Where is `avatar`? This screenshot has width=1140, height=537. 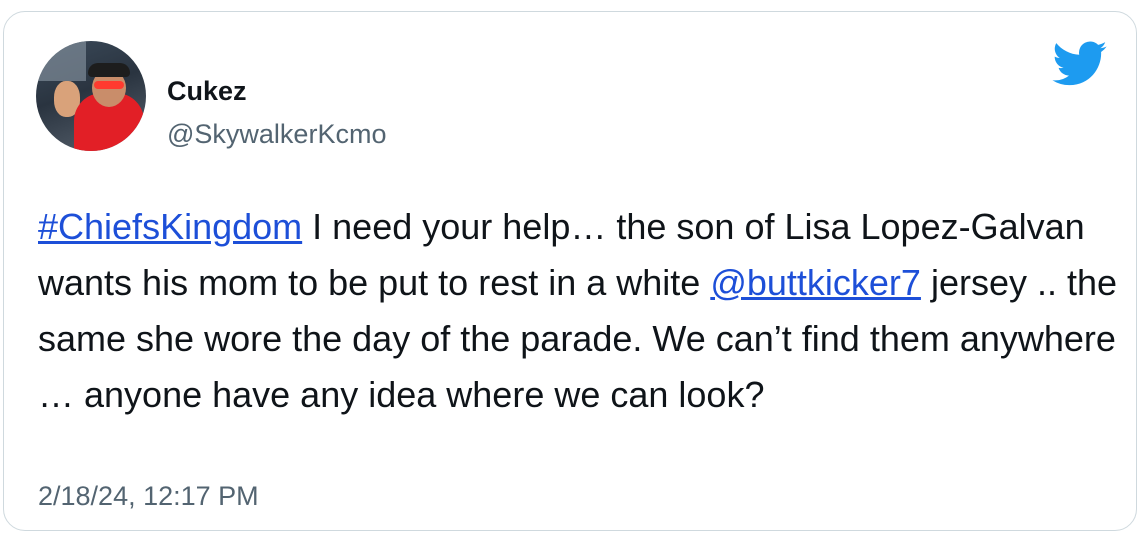
avatar is located at coordinates (91, 96).